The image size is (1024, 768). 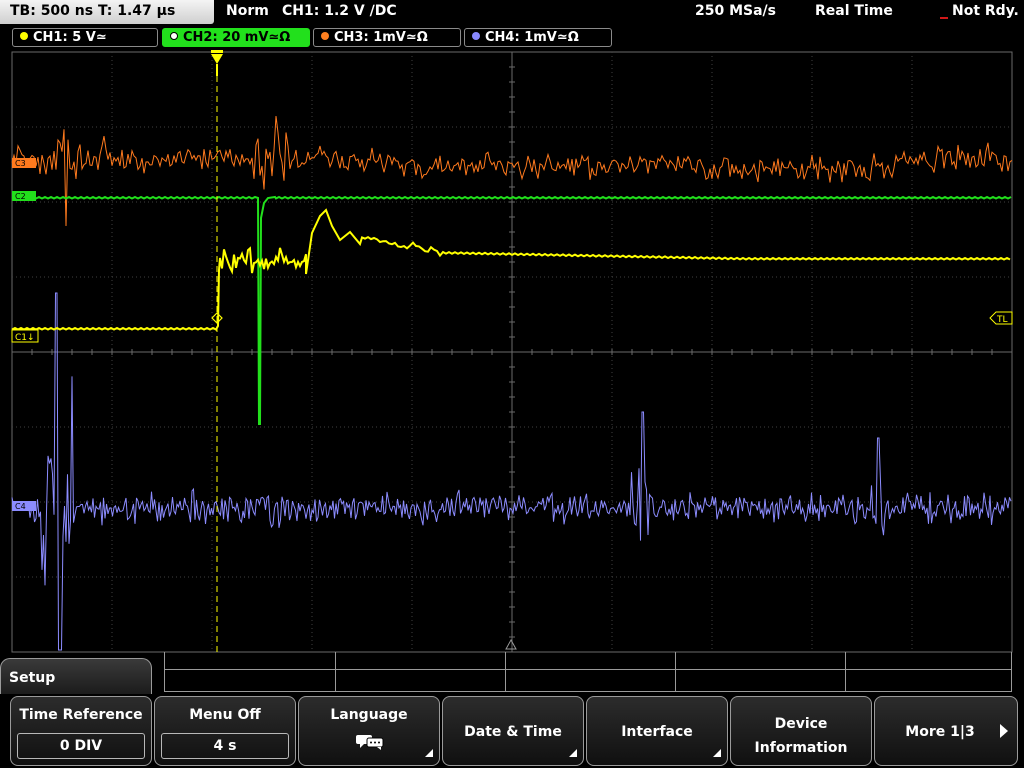 What do you see at coordinates (81, 715) in the screenshot?
I see `time-reference-label: Time Reference` at bounding box center [81, 715].